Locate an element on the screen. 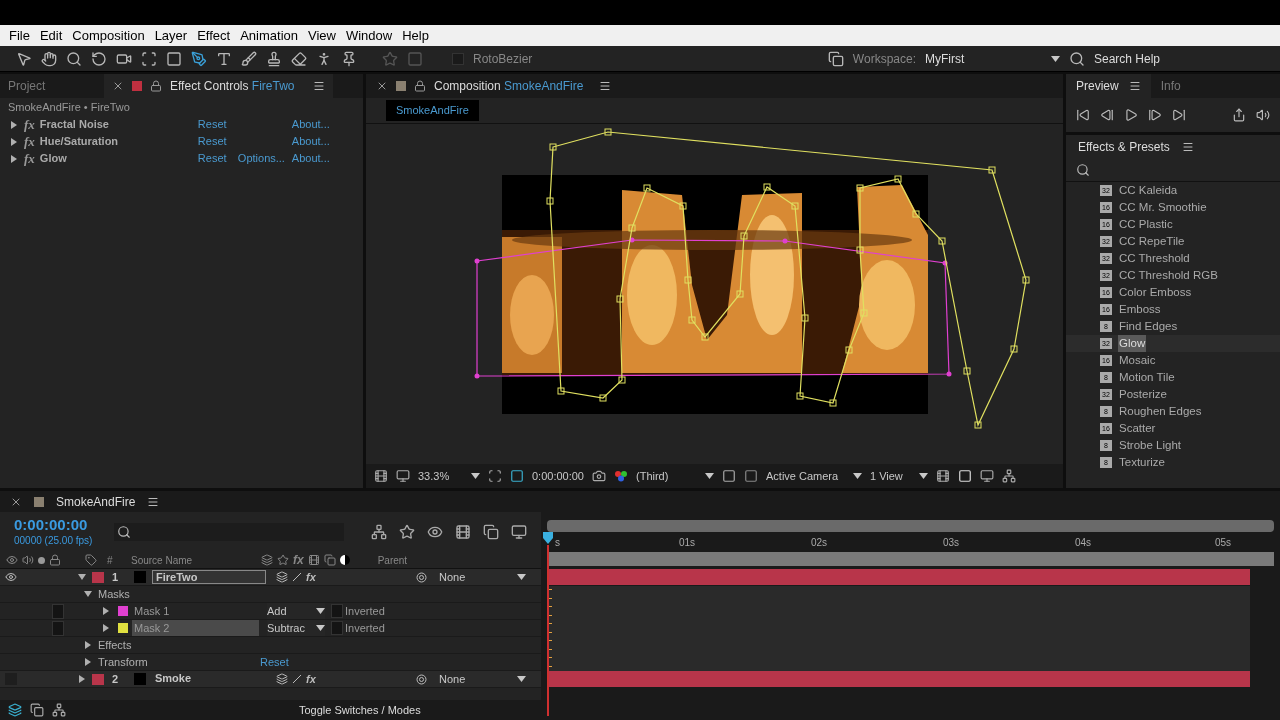 This screenshot has width=1280, height=720. effect-preset-item: CC Kaleida is located at coordinates (1148, 191).